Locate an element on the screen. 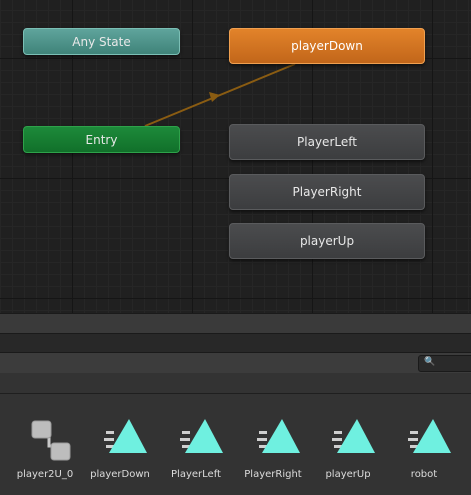 This screenshot has width=471, height=495. animator-footer-bar is located at coordinates (235, 323).